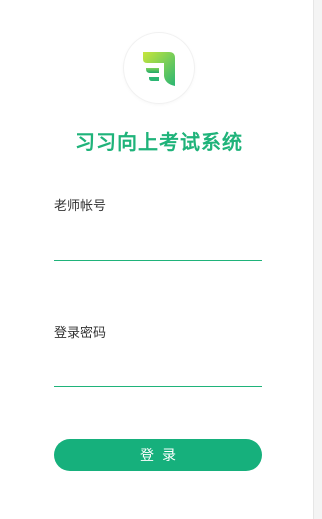 The height and width of the screenshot is (519, 322). What do you see at coordinates (158, 455) in the screenshot?
I see `login-button: 登录` at bounding box center [158, 455].